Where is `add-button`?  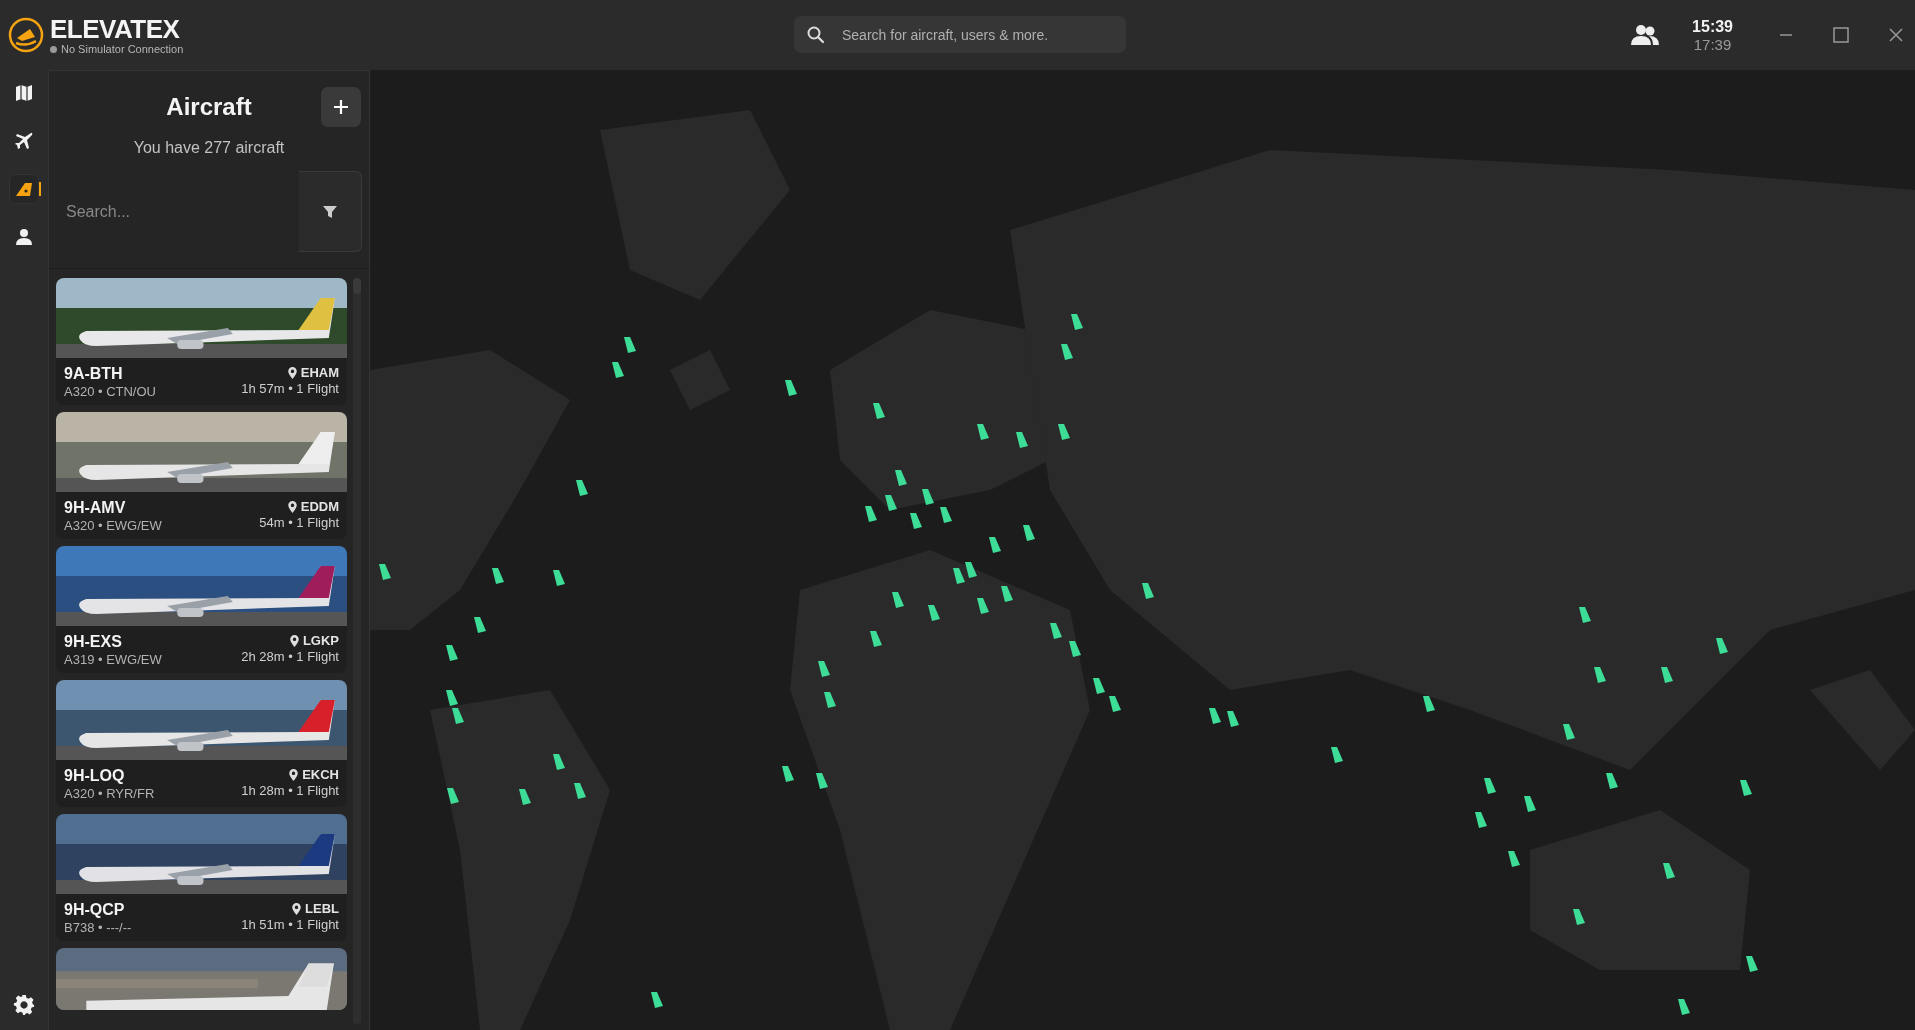
add-button is located at coordinates (341, 107).